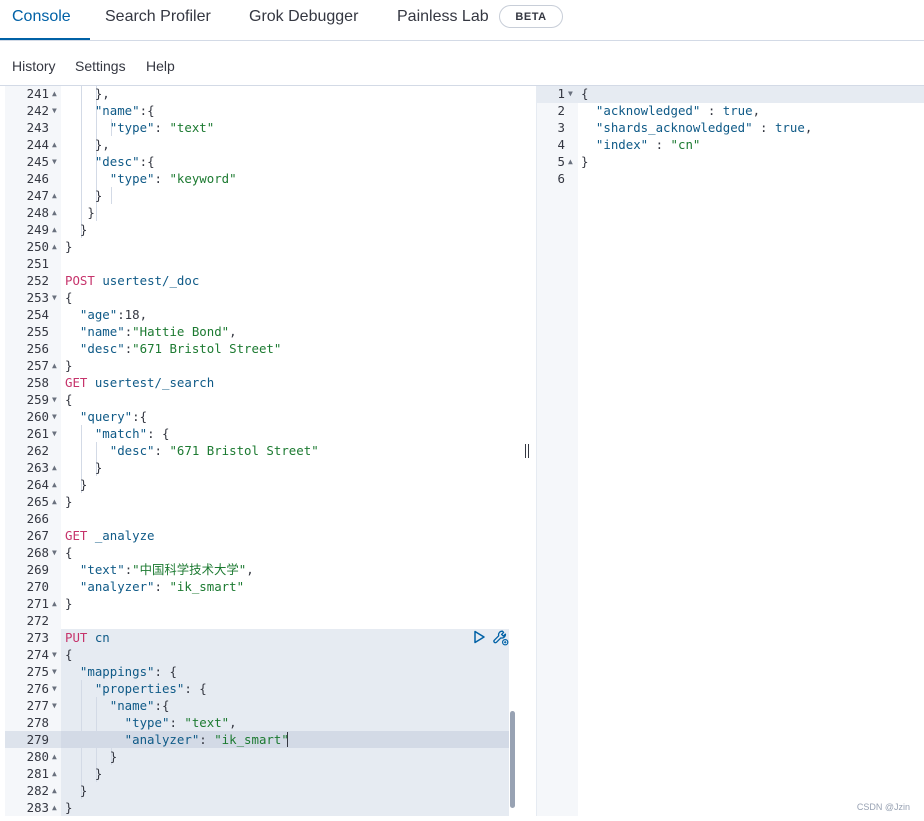  I want to click on code-token: :{, so click(140, 416).